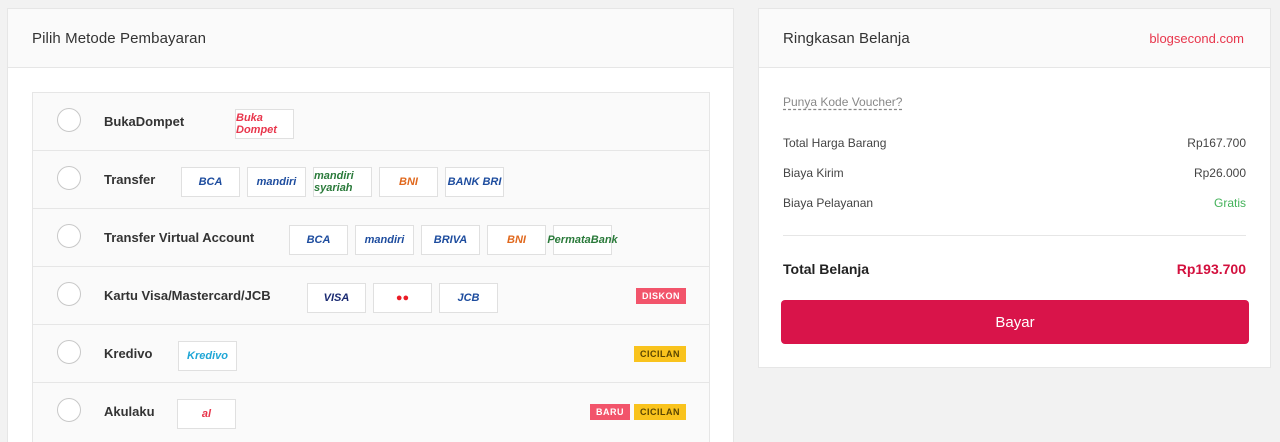 This screenshot has width=1280, height=442. Describe the element at coordinates (179, 237) in the screenshot. I see `payment-method-label: Transfer Virtual Account` at that location.